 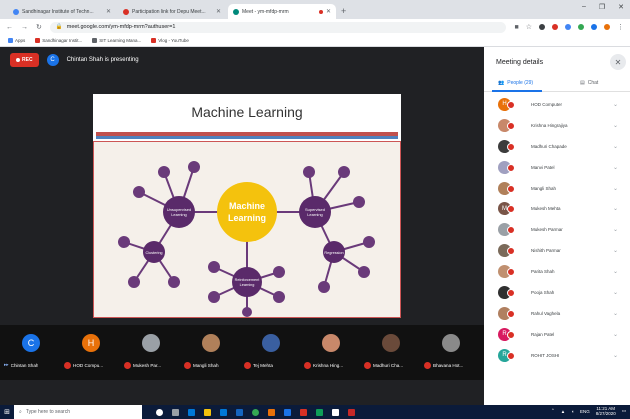 What do you see at coordinates (520, 83) in the screenshot?
I see `tab-people-label: People (29)` at bounding box center [520, 83].